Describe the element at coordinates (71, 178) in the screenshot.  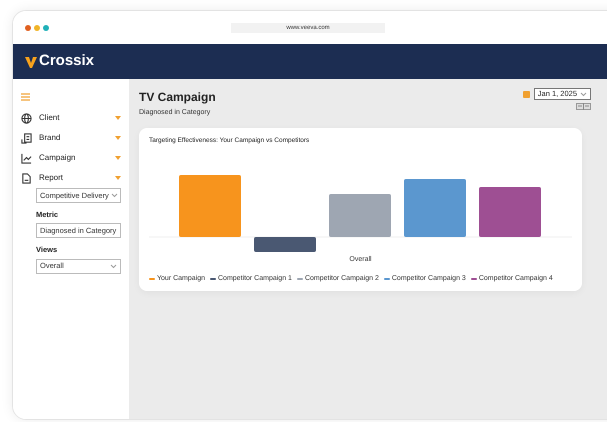
I see `sidebar-item: Report` at that location.